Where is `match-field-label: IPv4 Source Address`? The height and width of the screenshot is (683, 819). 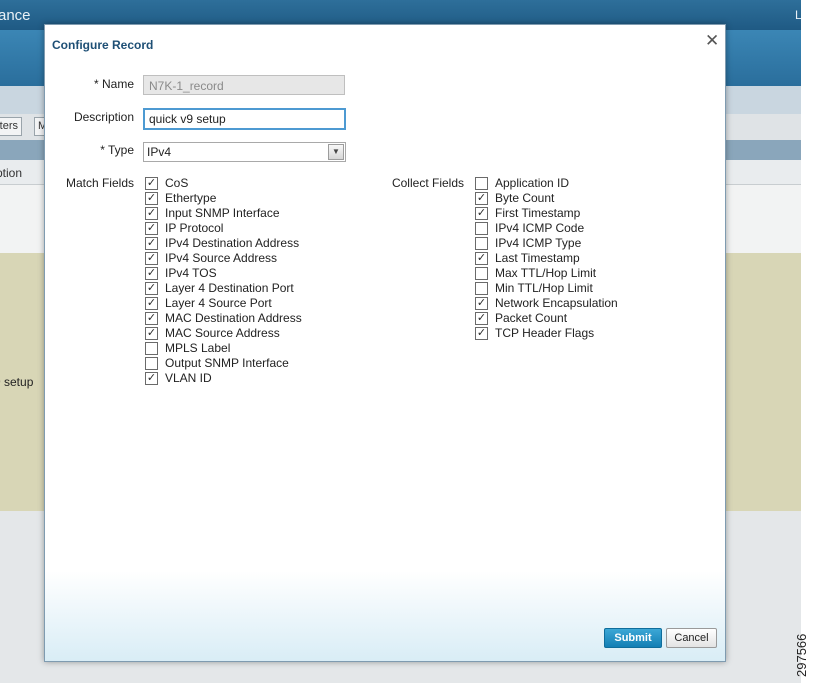
match-field-label: IPv4 Source Address is located at coordinates (221, 258).